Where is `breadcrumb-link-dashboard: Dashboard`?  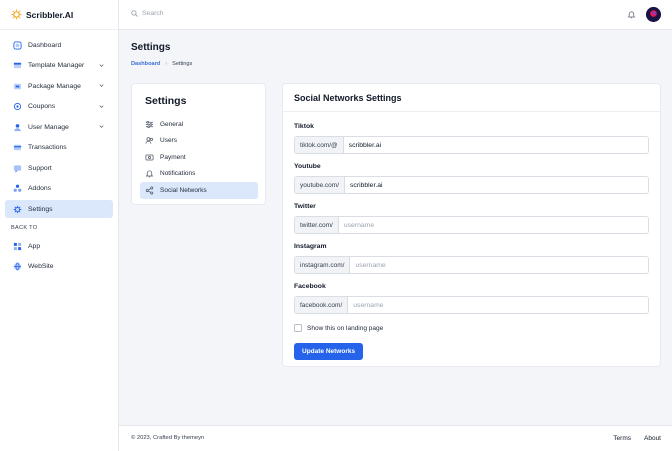 breadcrumb-link-dashboard: Dashboard is located at coordinates (145, 64).